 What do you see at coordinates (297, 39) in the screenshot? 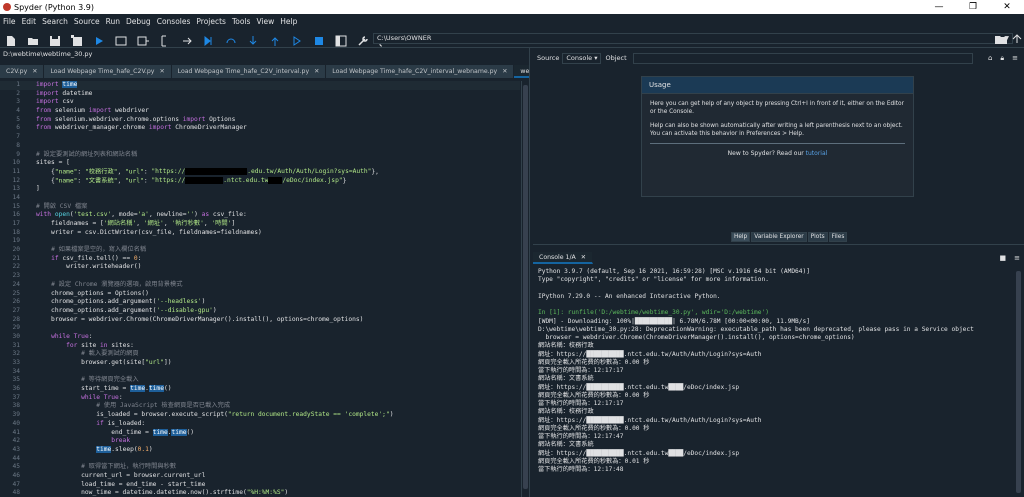
I see `continue-icon` at bounding box center [297, 39].